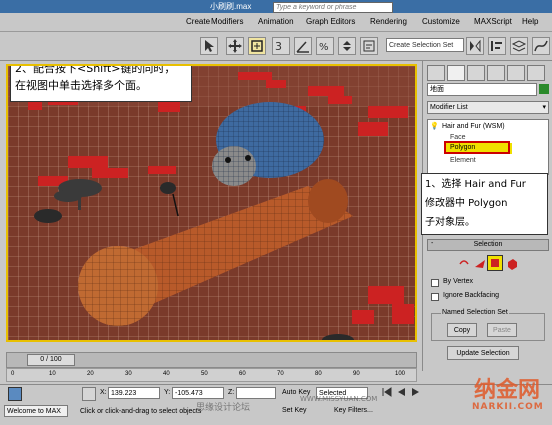 The height and width of the screenshot is (425, 552). Describe the element at coordinates (89, 394) in the screenshot. I see `absolute-mode-icon` at that location.